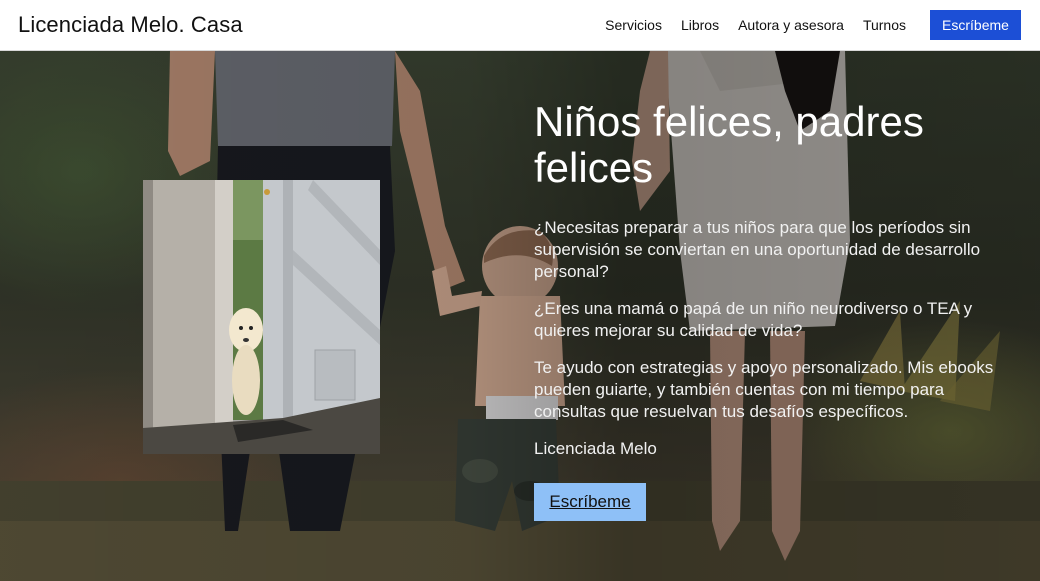  I want to click on door-dog-photo, so click(261, 317).